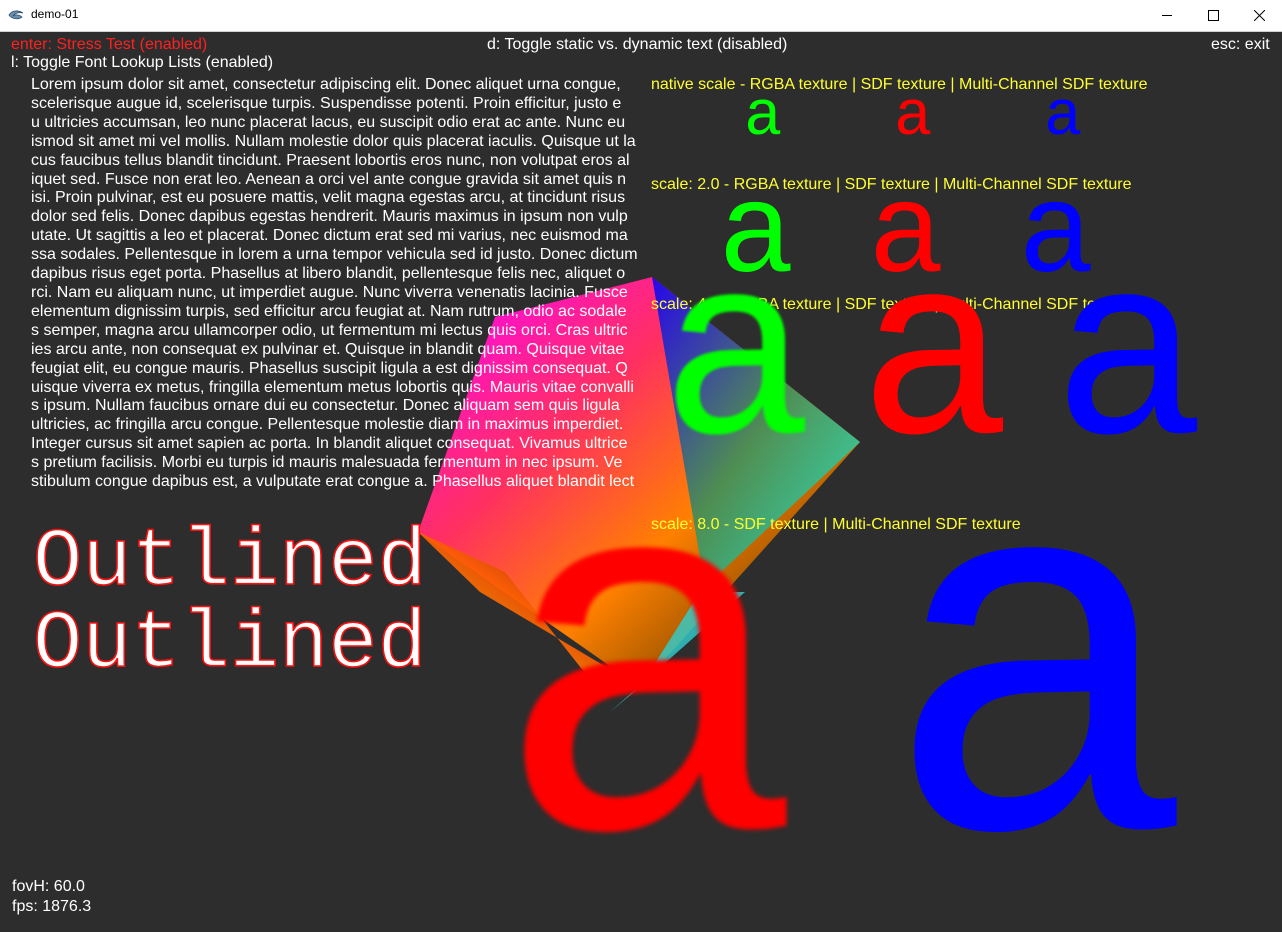  I want to click on window-title: demo-01, so click(55, 14).